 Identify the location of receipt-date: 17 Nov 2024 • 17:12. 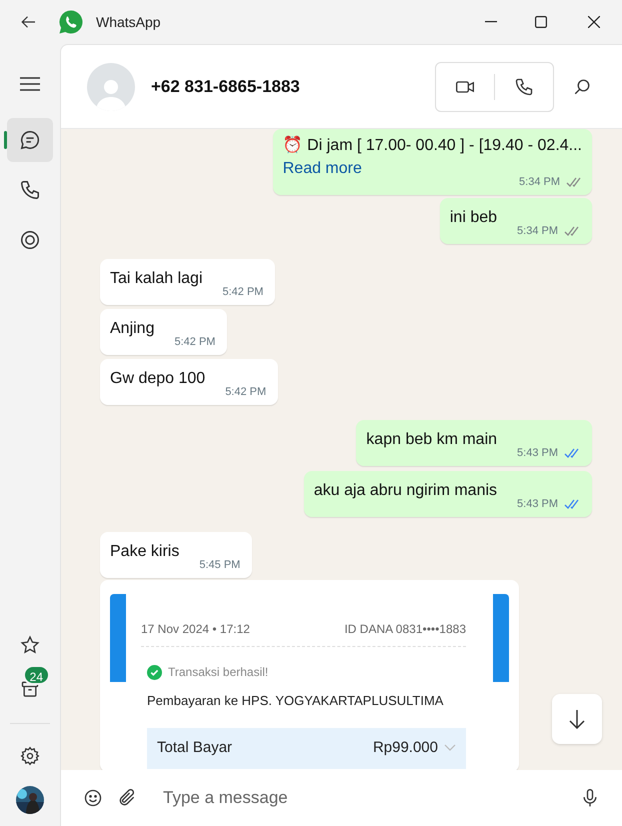
(195, 629).